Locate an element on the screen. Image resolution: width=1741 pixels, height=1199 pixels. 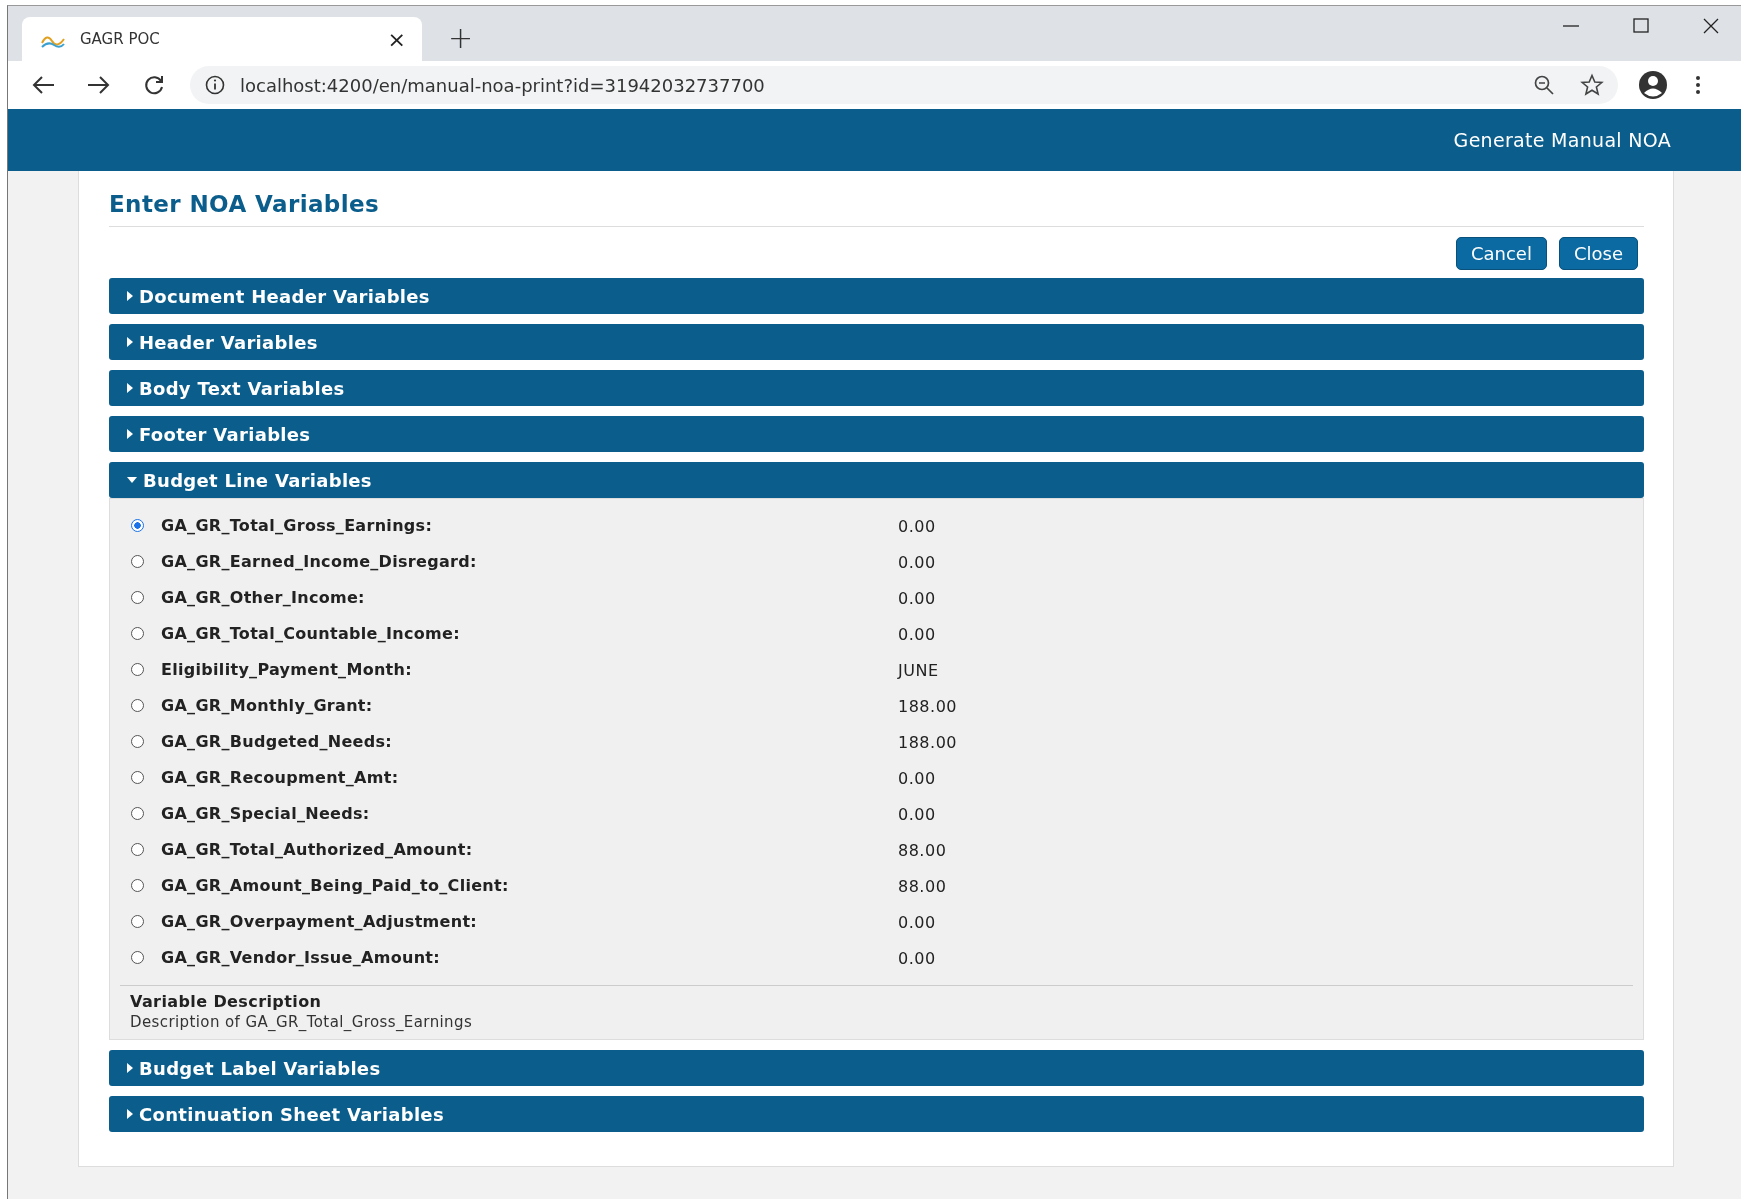
variable-label: Eligibility_Payment_Month: is located at coordinates (287, 669).